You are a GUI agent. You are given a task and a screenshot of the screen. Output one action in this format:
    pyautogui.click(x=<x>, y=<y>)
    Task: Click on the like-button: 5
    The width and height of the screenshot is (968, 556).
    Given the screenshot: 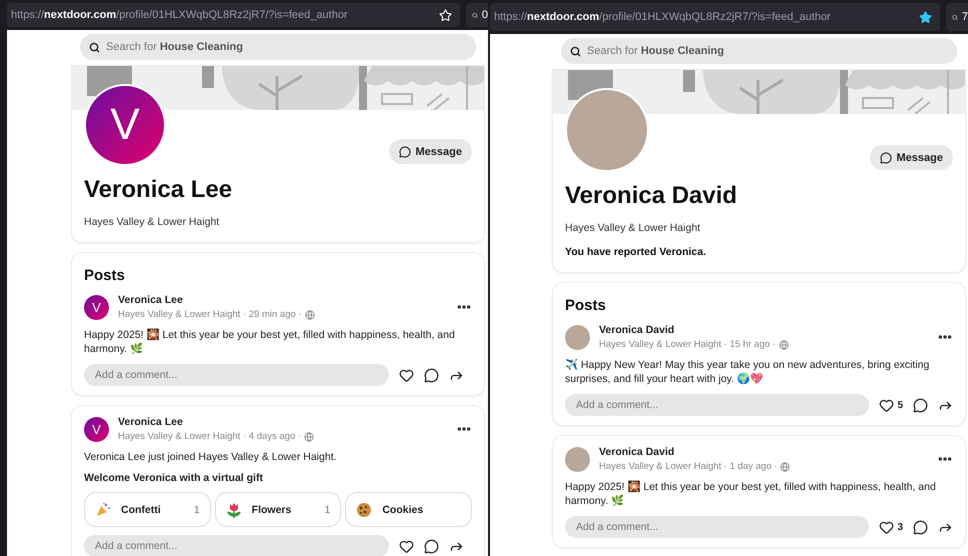 What is the action you would take?
    pyautogui.click(x=891, y=405)
    